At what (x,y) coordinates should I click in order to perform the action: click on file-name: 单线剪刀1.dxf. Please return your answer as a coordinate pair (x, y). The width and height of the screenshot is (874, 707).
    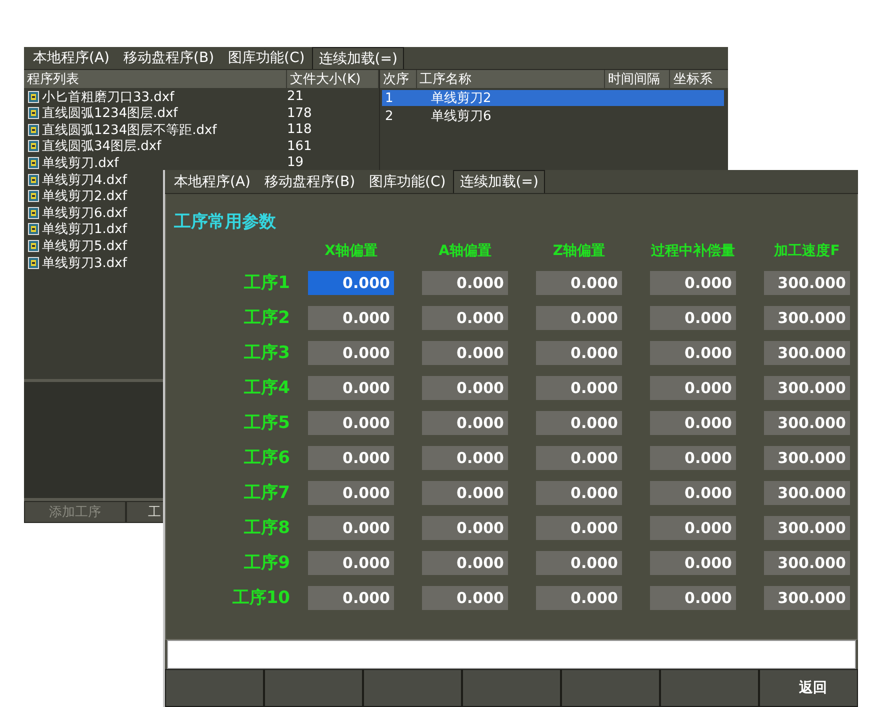
    Looking at the image, I should click on (84, 230).